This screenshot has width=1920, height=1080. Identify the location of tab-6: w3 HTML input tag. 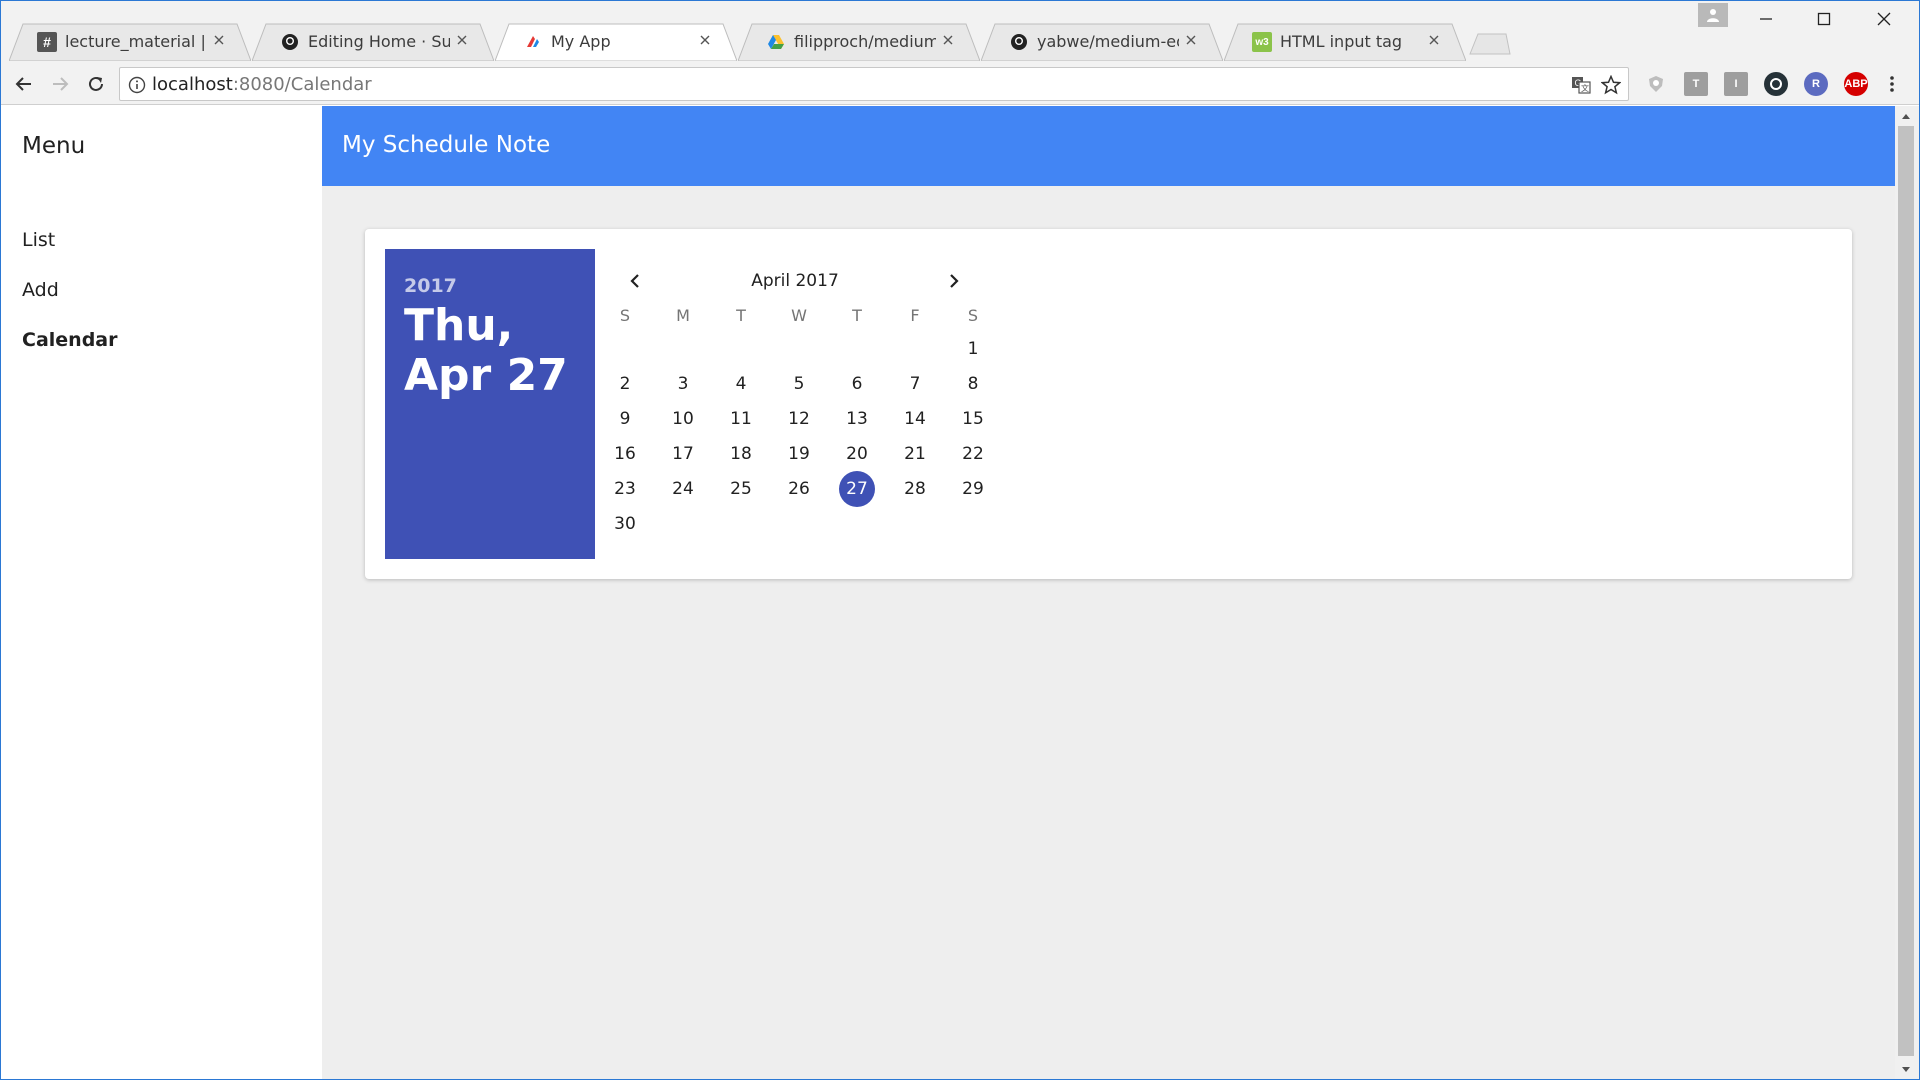
(1345, 42).